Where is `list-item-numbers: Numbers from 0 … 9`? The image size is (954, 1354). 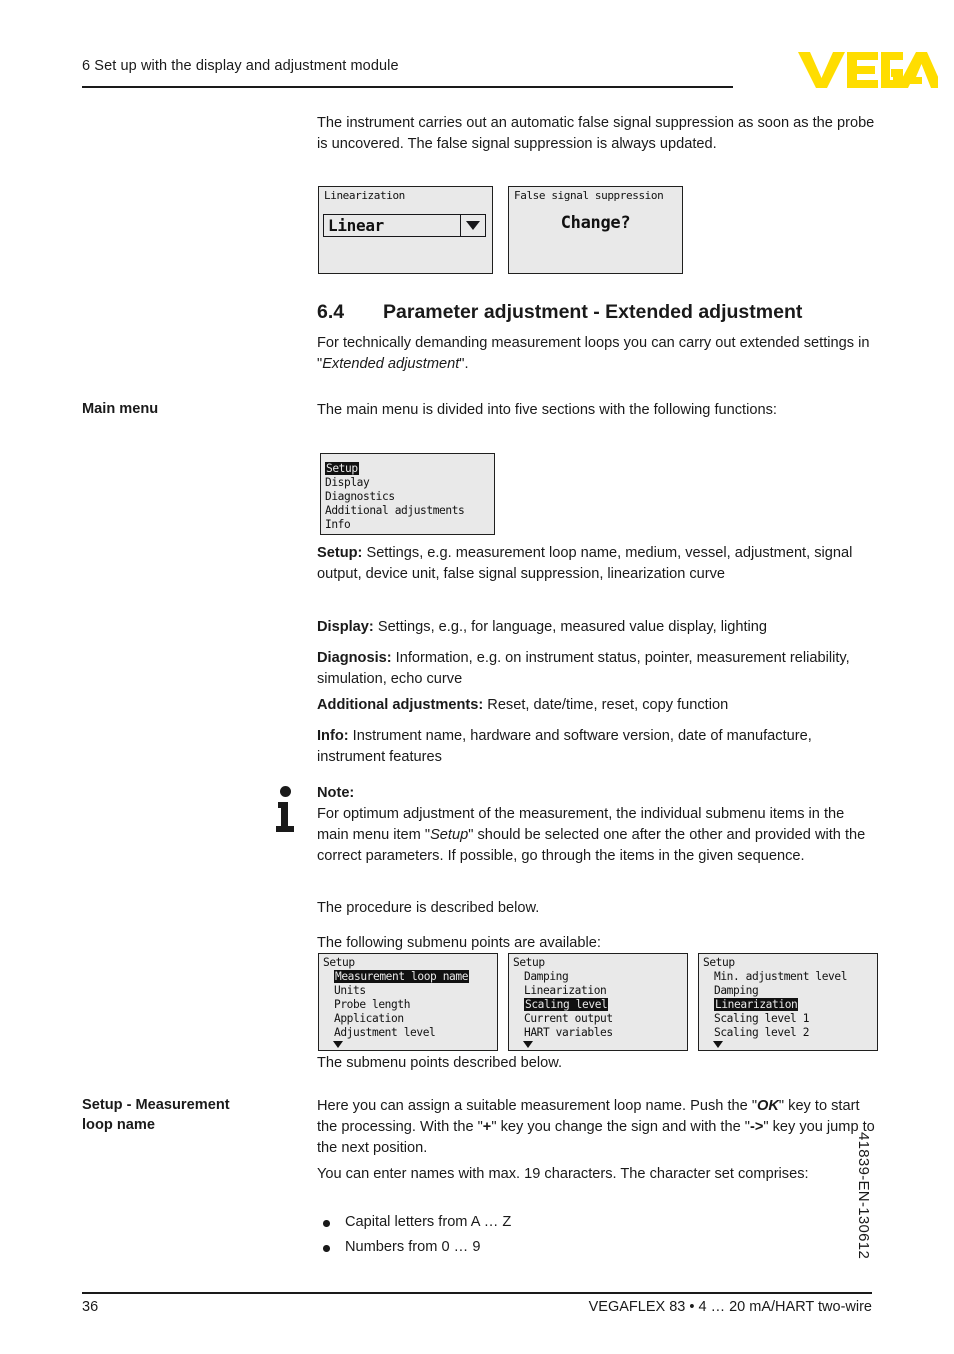
list-item-numbers: Numbers from 0 … 9 is located at coordinates (398, 1247).